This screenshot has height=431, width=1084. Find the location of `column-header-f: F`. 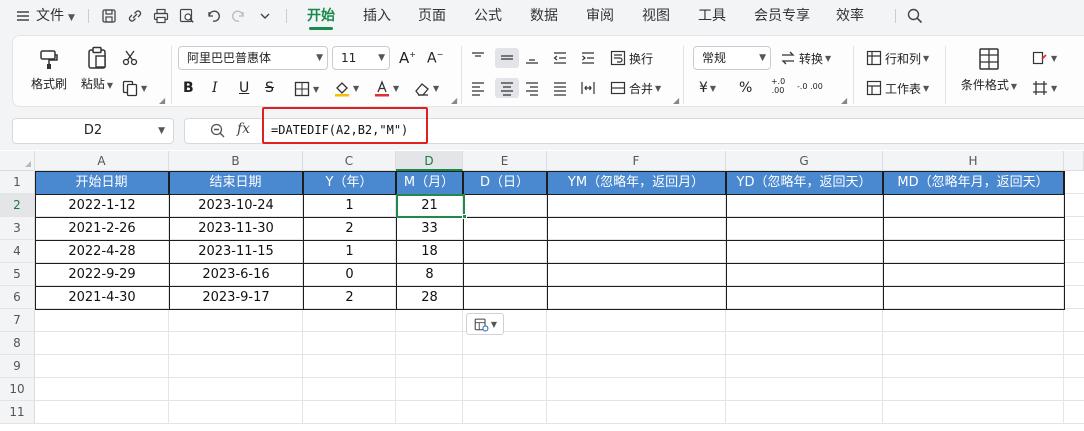

column-header-f: F is located at coordinates (636, 161).